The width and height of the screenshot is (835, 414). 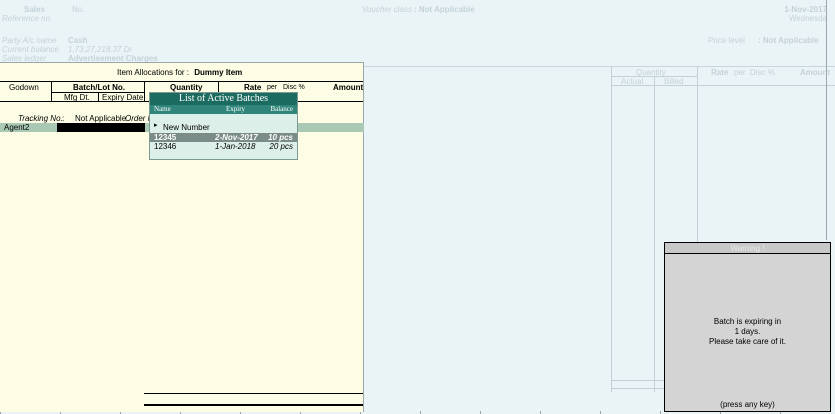 What do you see at coordinates (27, 18) in the screenshot?
I see `reference-no-label: Reference no.` at bounding box center [27, 18].